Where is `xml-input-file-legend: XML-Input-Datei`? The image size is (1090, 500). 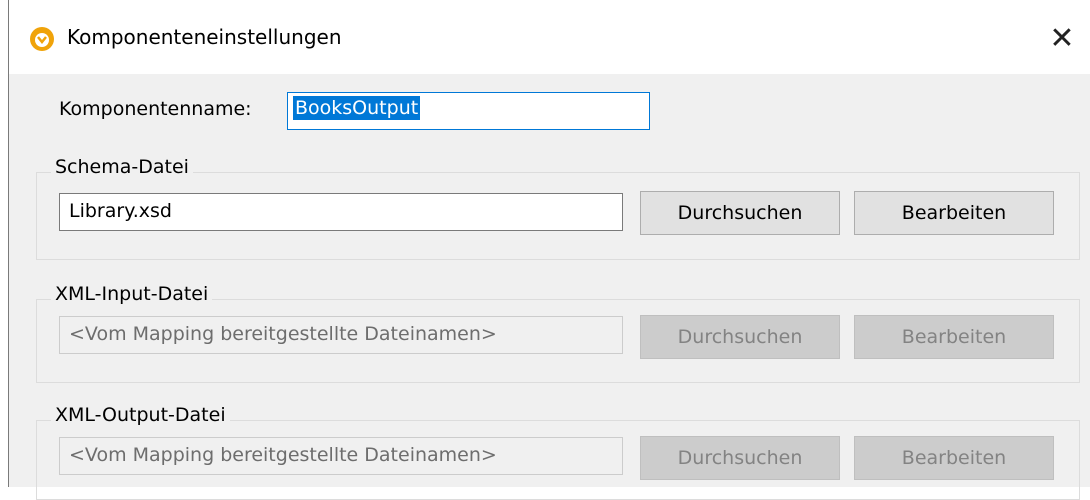 xml-input-file-legend: XML-Input-Datei is located at coordinates (132, 294).